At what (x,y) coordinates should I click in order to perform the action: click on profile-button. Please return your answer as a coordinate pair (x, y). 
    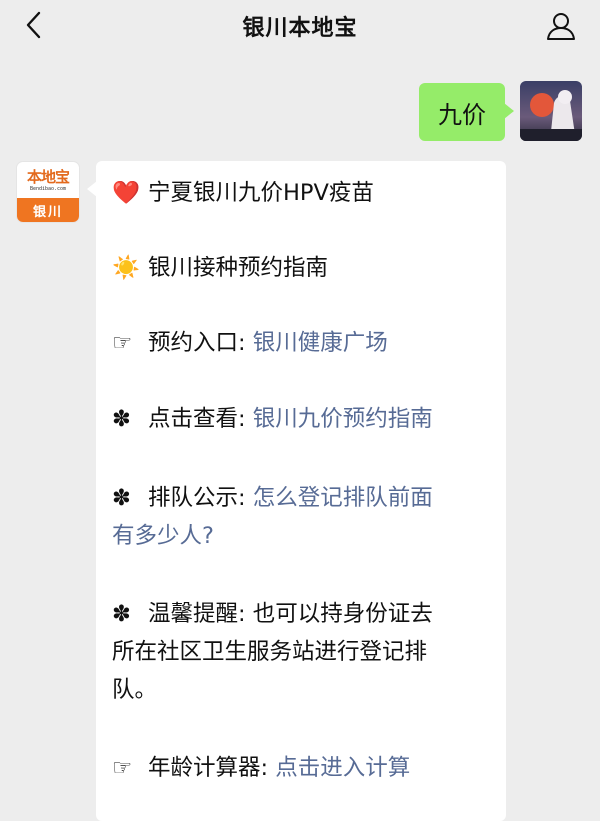
    Looking at the image, I should click on (561, 26).